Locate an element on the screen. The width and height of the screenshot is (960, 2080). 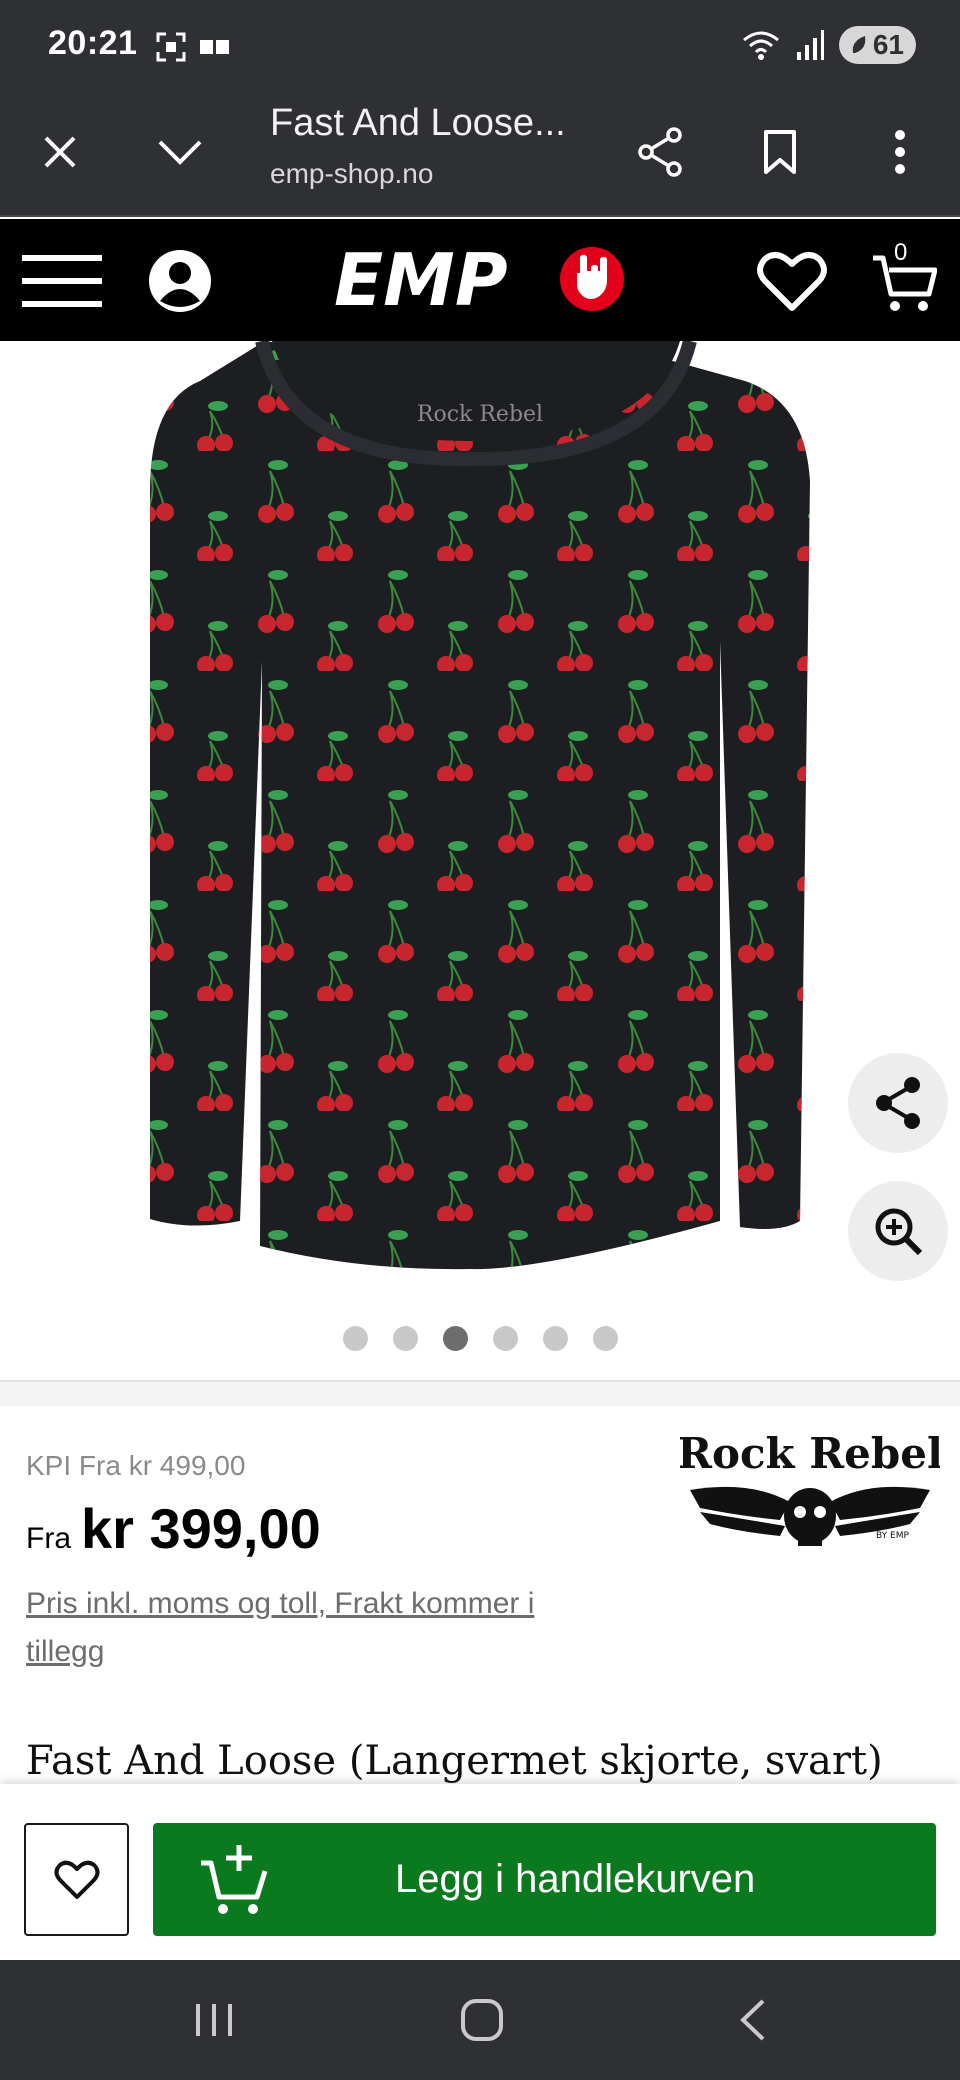
image-share-button is located at coordinates (898, 1103).